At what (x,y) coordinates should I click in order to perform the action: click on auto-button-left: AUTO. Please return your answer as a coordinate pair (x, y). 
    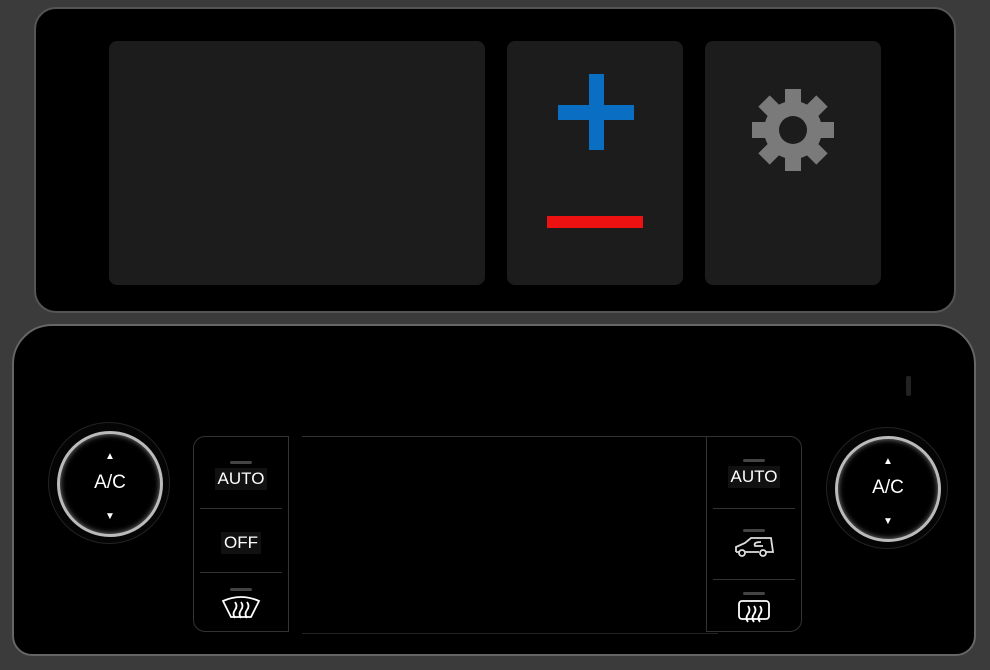
    Looking at the image, I should click on (241, 475).